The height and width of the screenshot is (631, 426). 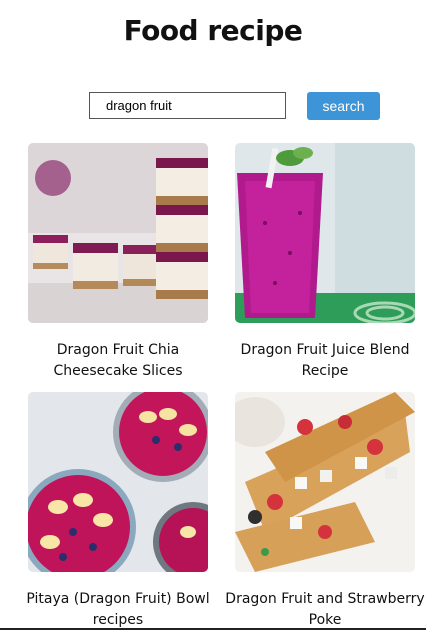 What do you see at coordinates (325, 482) in the screenshot?
I see `recipe-image-poke` at bounding box center [325, 482].